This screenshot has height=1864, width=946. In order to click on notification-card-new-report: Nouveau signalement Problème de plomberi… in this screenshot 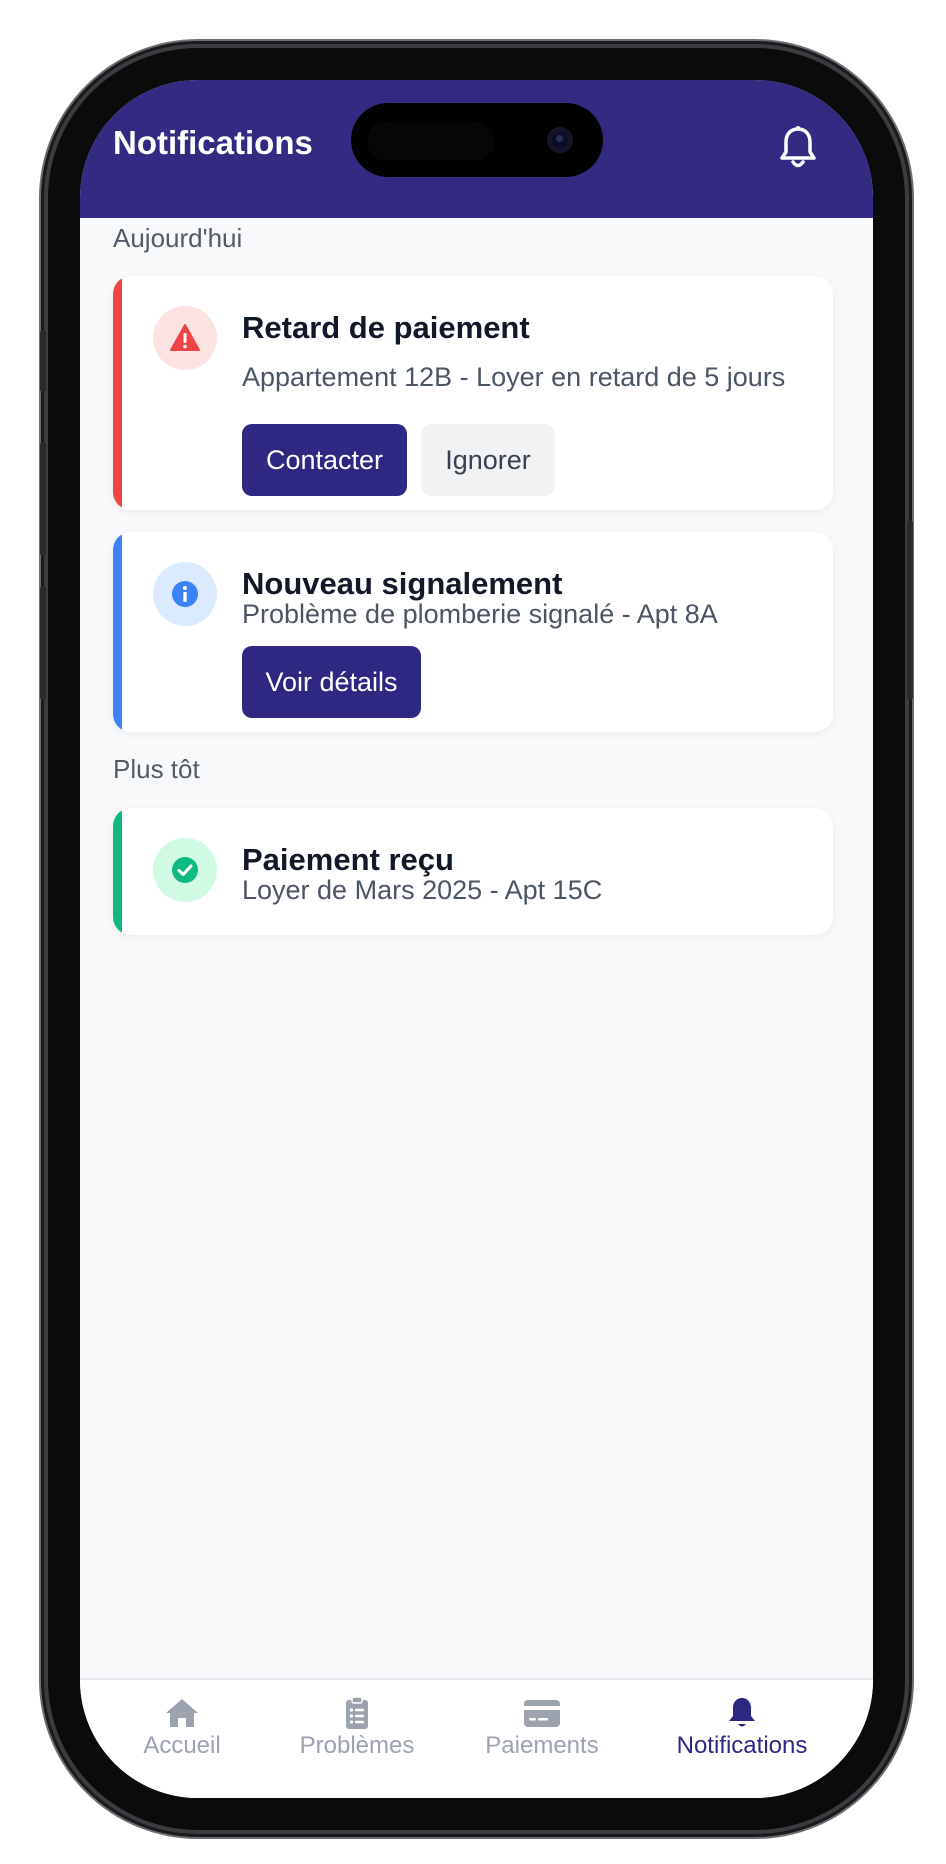, I will do `click(473, 632)`.